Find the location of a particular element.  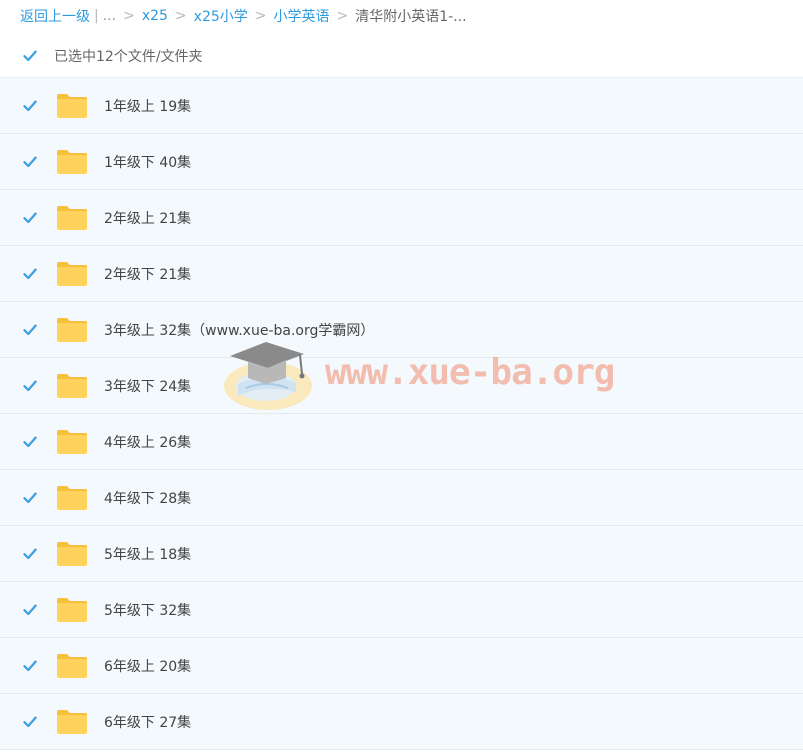

file-row: 1年级上 19集 is located at coordinates (401, 106).